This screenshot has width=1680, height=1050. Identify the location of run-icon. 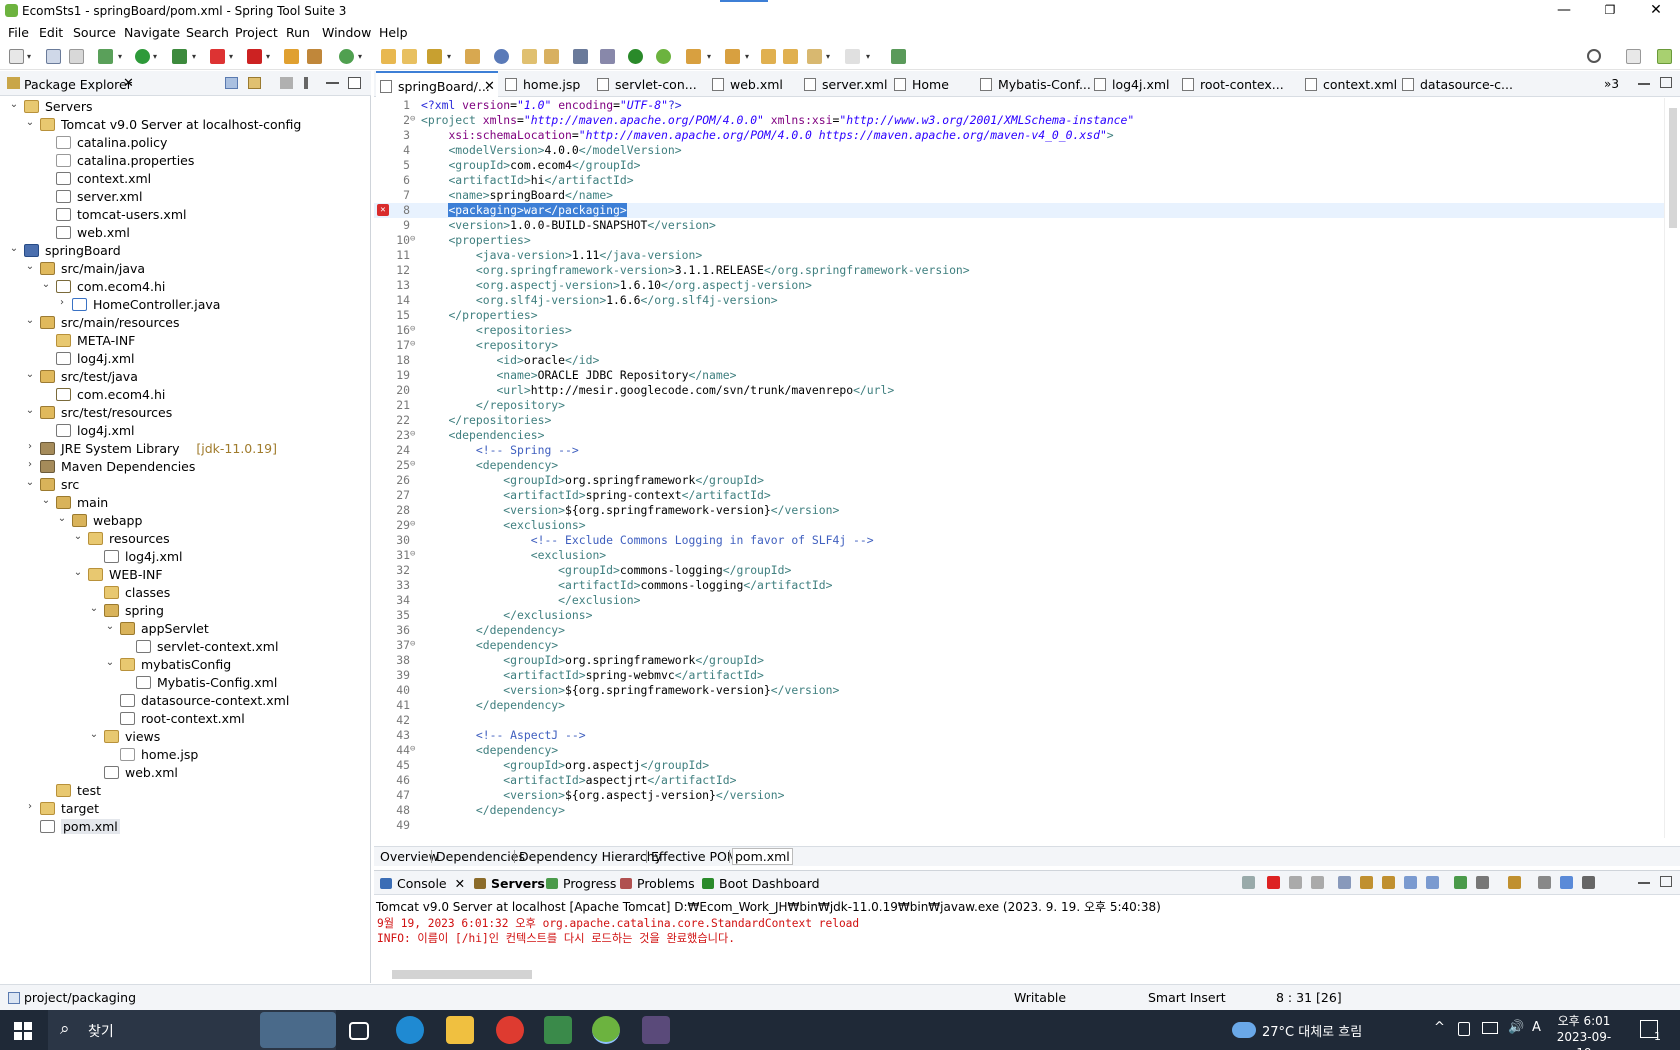
(142, 56).